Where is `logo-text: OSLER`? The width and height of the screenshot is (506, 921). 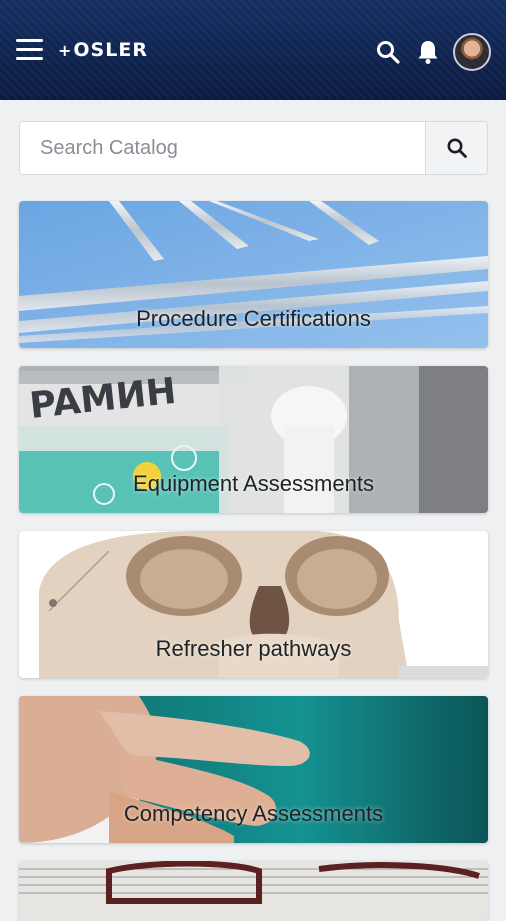 logo-text: OSLER is located at coordinates (110, 50).